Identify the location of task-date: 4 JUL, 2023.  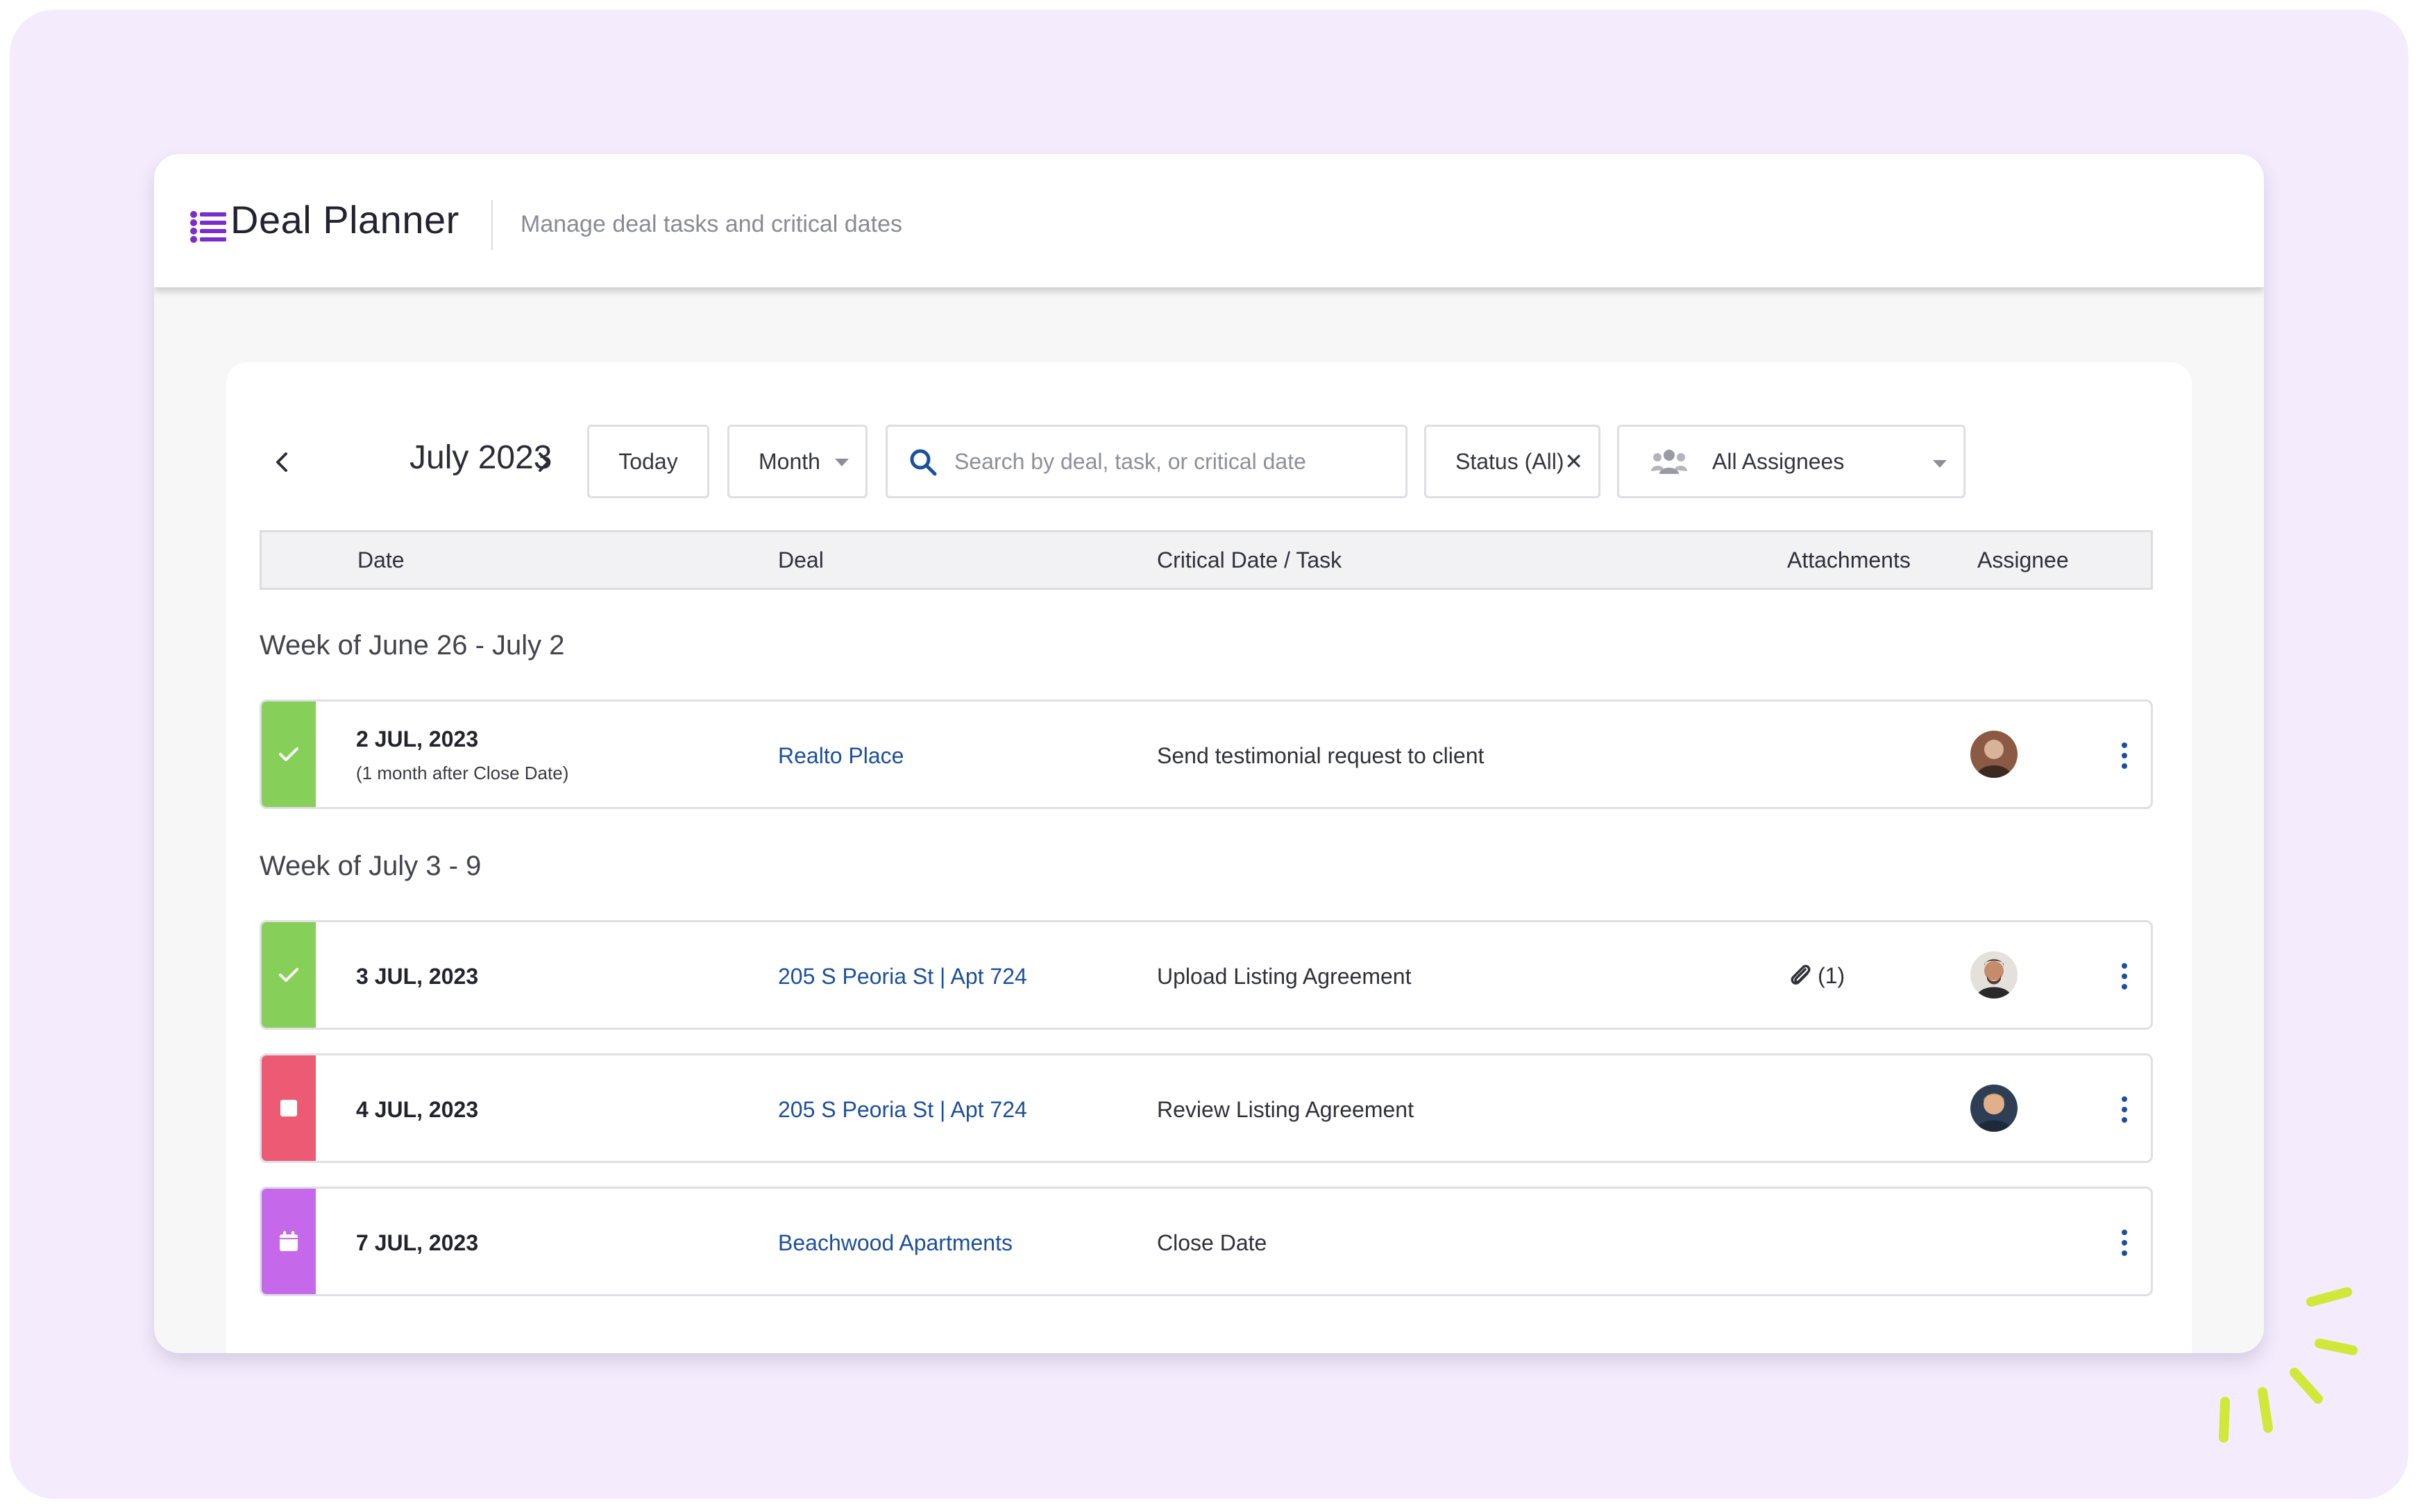
(418, 1109).